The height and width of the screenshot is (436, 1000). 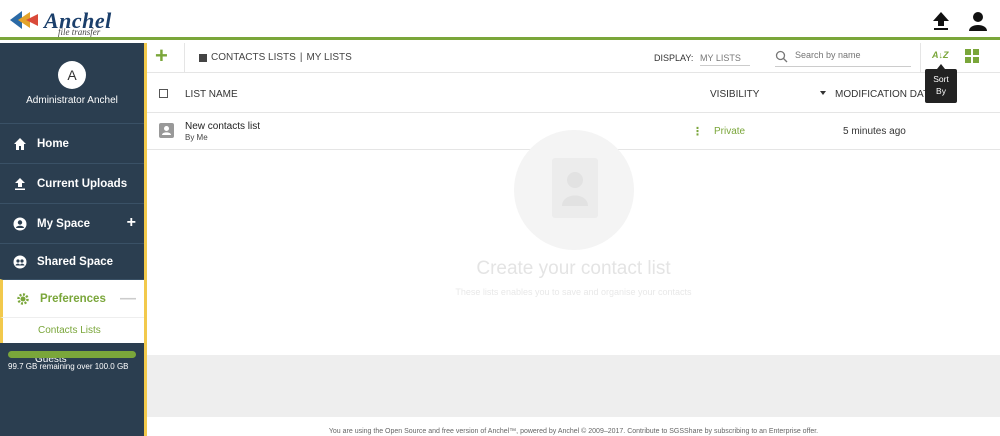 I want to click on list-modified: 5 minutes ago, so click(x=874, y=131).